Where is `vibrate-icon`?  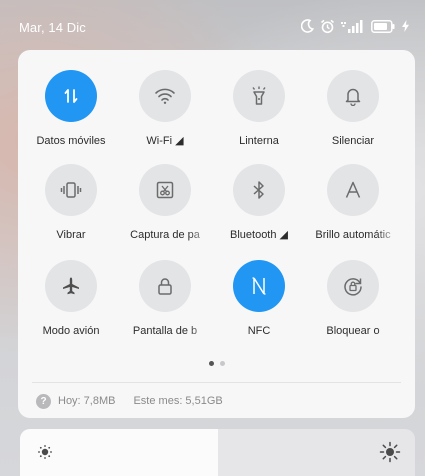
vibrate-icon is located at coordinates (71, 190).